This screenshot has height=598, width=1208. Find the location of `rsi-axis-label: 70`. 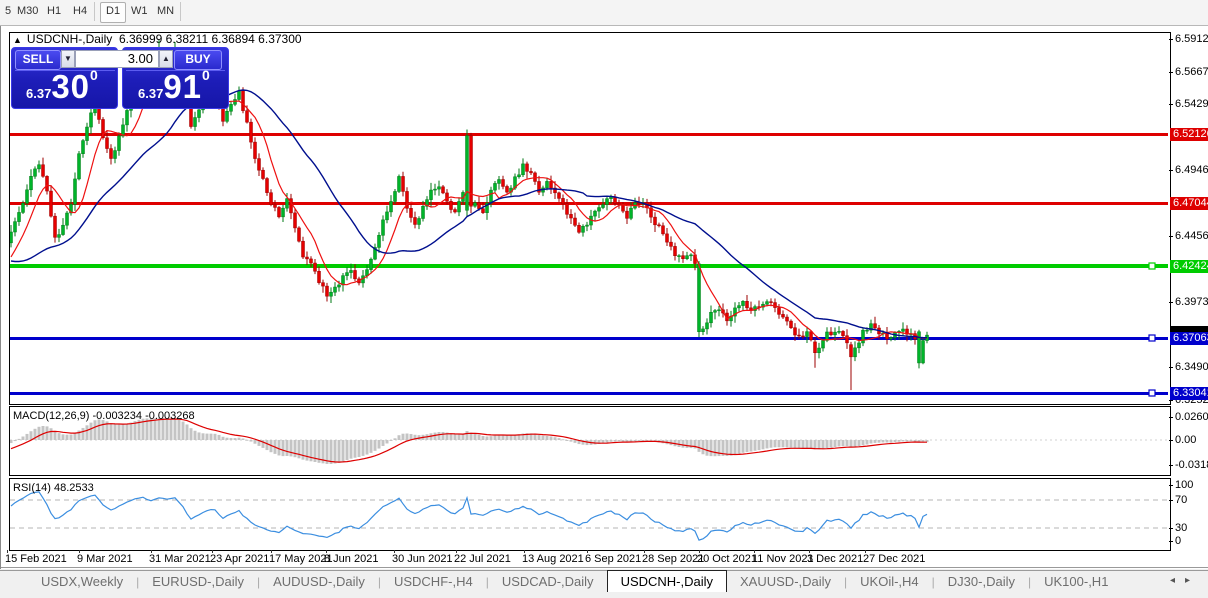

rsi-axis-label: 70 is located at coordinates (1181, 500).